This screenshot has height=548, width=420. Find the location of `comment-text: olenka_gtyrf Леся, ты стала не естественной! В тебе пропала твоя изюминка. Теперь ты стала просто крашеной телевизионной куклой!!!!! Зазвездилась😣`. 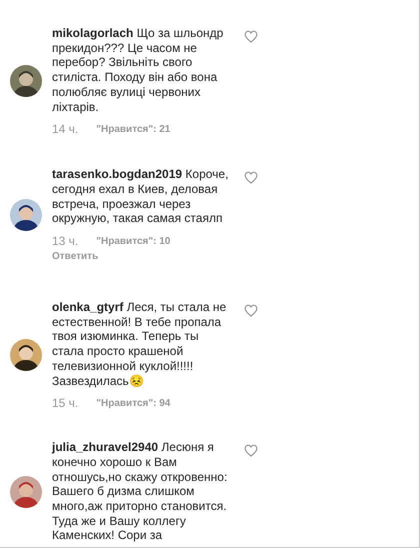

comment-text: olenka_gtyrf Леся, ты стала не естественной! В тебе пропала твоя изюминка. Теперь ты стала просто крашеной телевизионной куклой!!!!! Зазвездилась😣 is located at coordinates (140, 344).